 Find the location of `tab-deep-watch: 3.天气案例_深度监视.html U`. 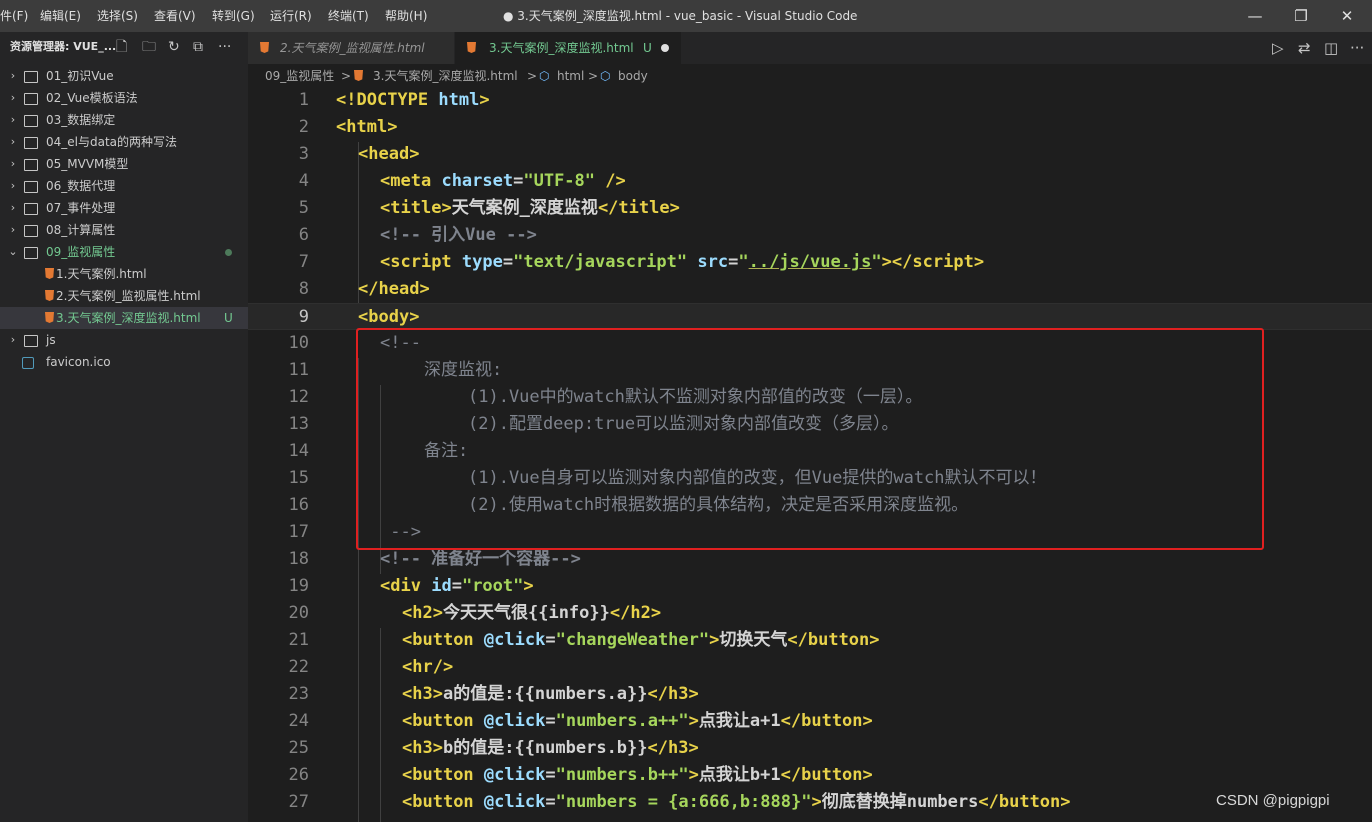

tab-deep-watch: 3.天气案例_深度监视.html U is located at coordinates (568, 48).